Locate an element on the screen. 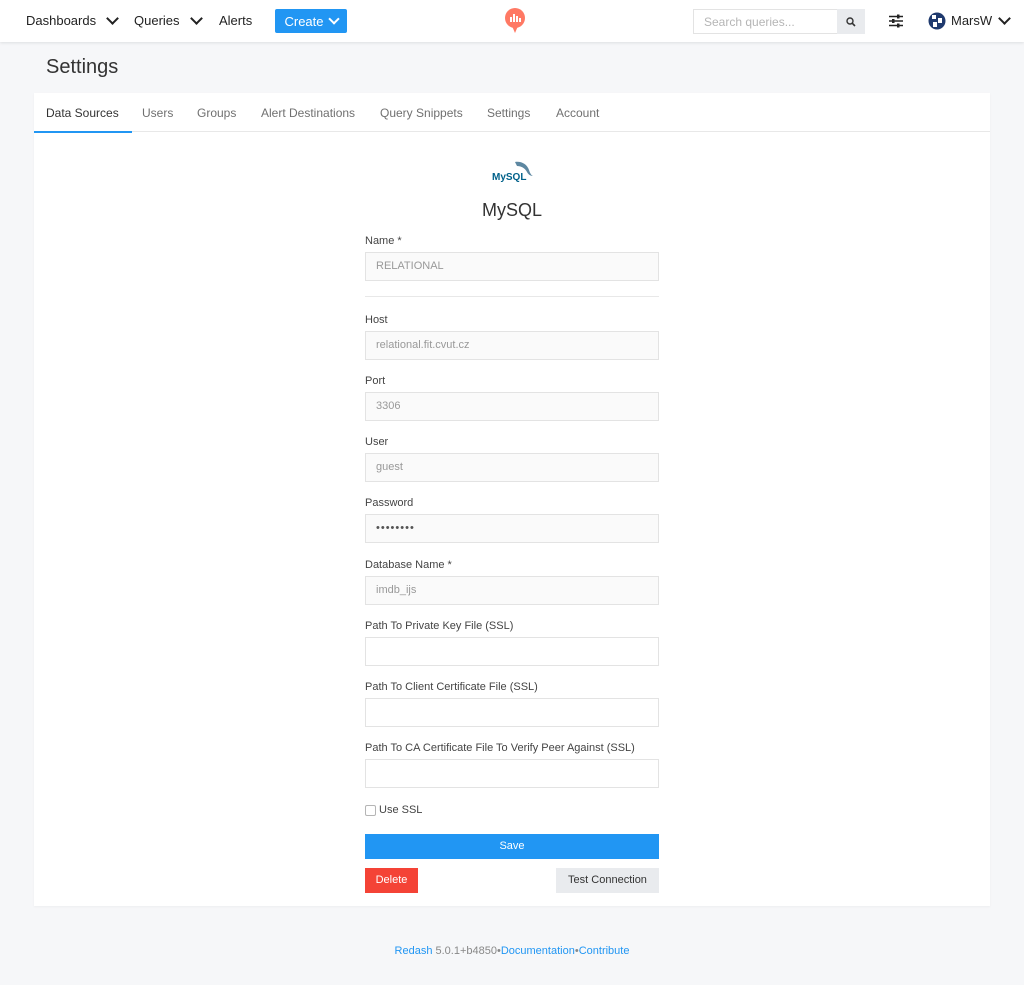  port-input: 3306 is located at coordinates (512, 406).